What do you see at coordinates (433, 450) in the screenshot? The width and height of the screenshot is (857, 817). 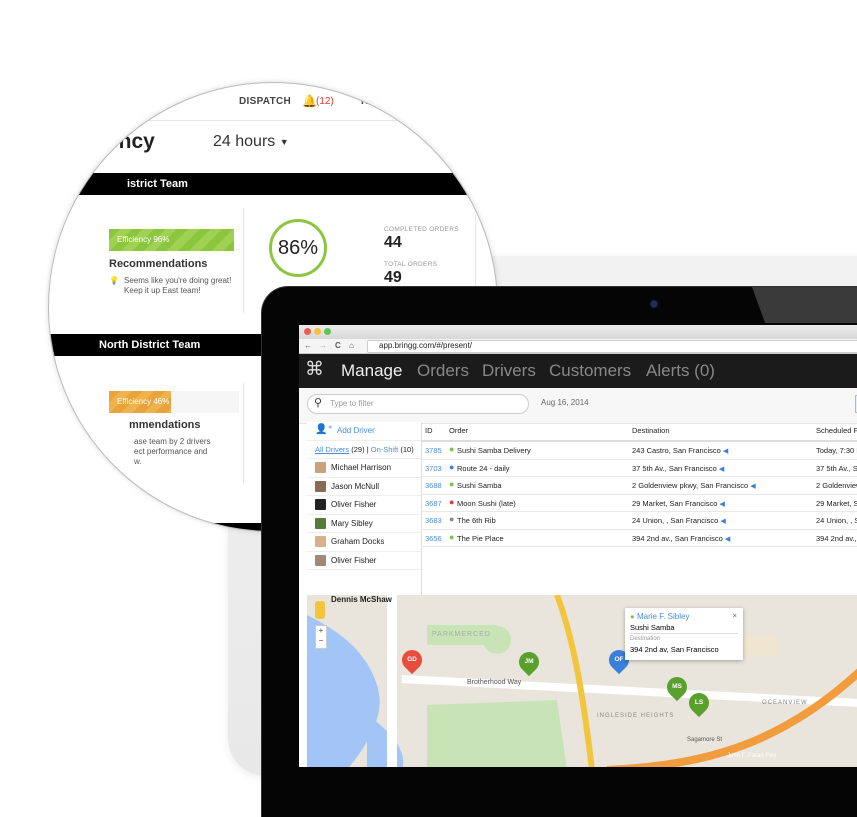 I see `order-id: 3785` at bounding box center [433, 450].